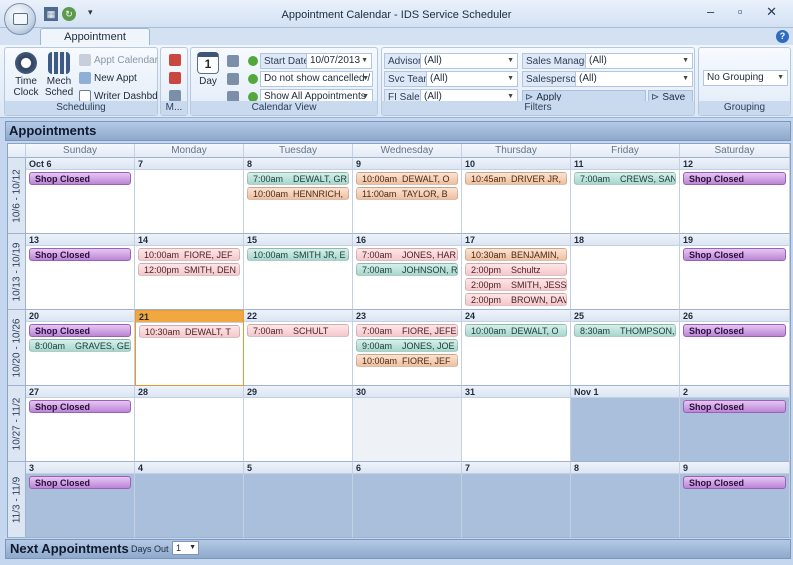  I want to click on mech-sched-button: Mech Sched, so click(59, 75).